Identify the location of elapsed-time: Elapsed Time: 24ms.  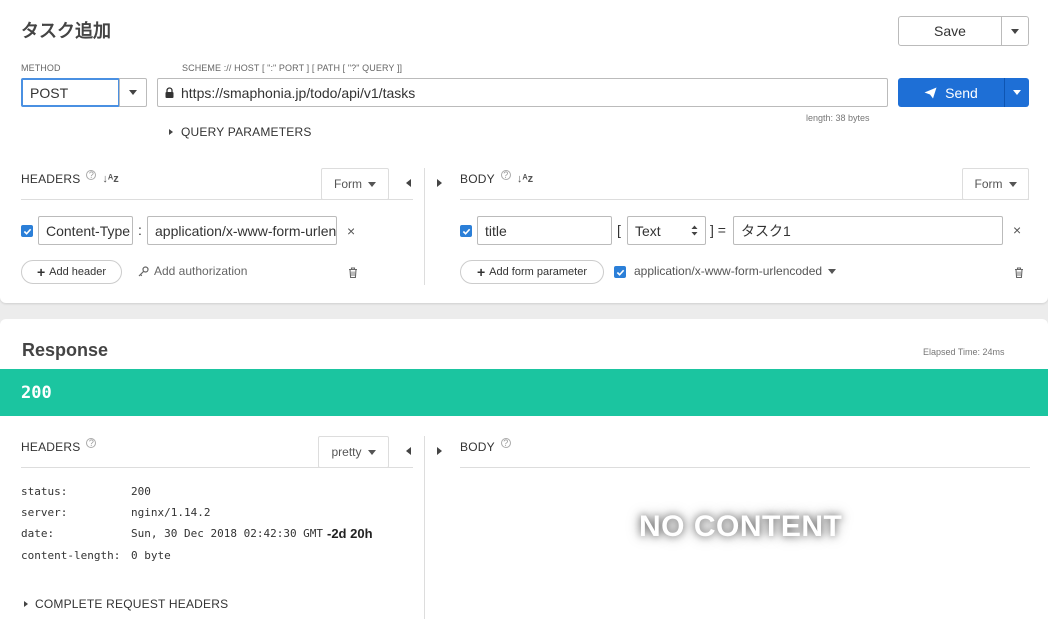
(964, 352).